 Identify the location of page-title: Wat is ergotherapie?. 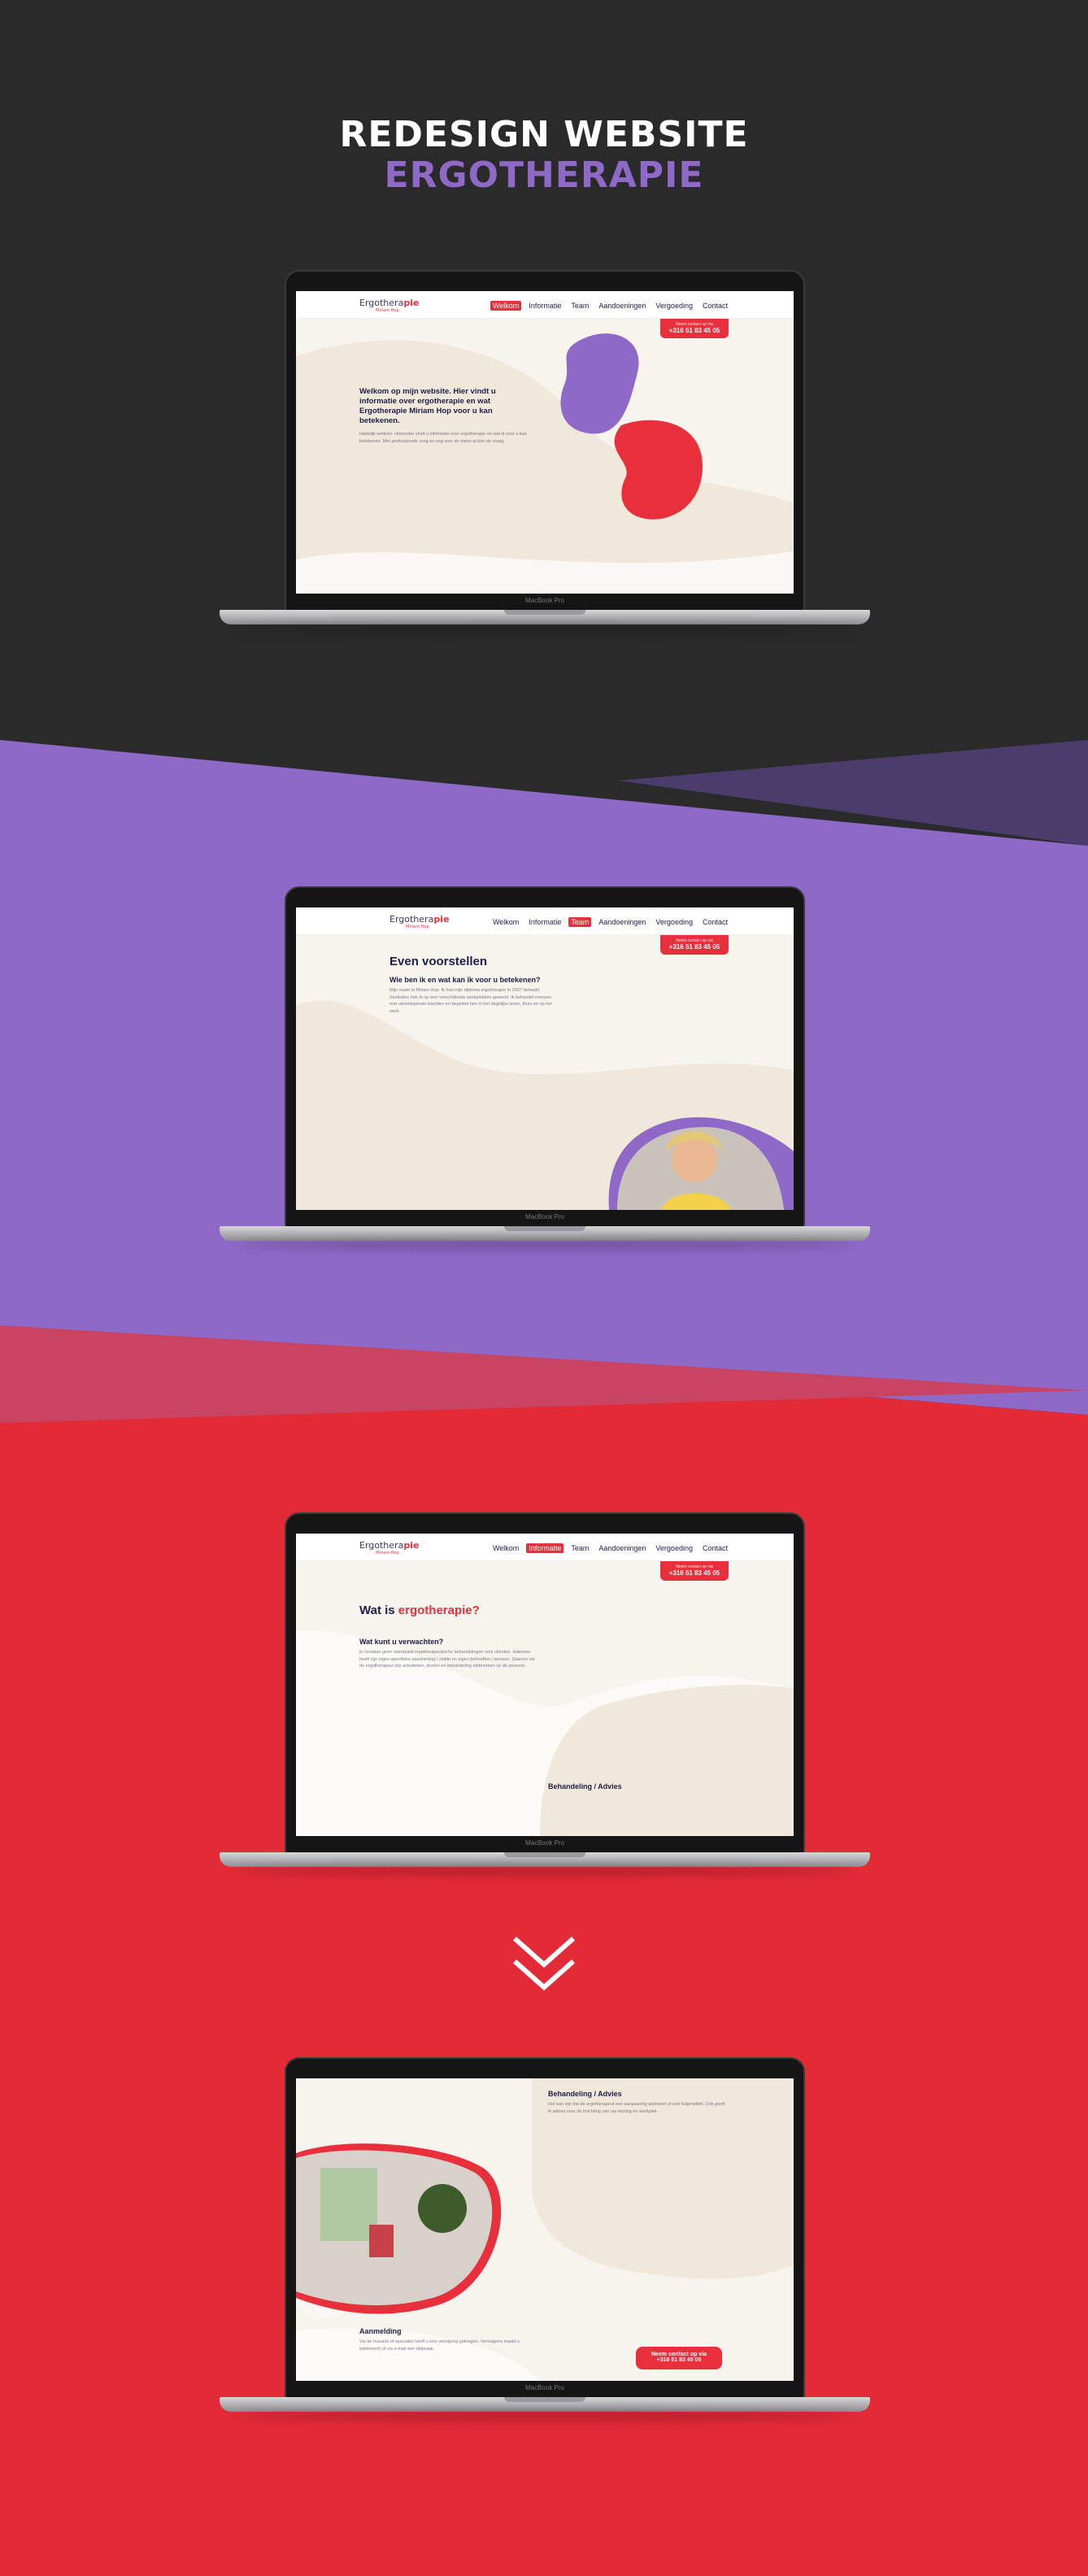
(419, 1610).